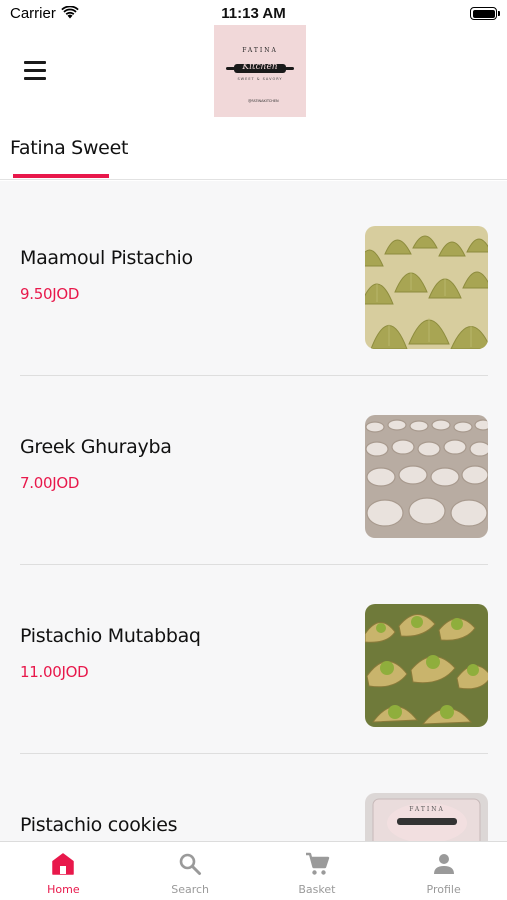 The height and width of the screenshot is (900, 507). What do you see at coordinates (443, 889) in the screenshot?
I see `nav-profile-label: Profile` at bounding box center [443, 889].